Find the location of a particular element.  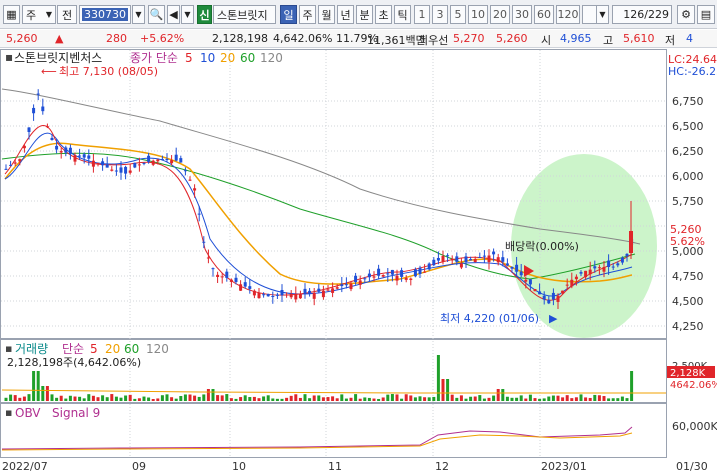

ma20-label: 20 is located at coordinates (227, 58).